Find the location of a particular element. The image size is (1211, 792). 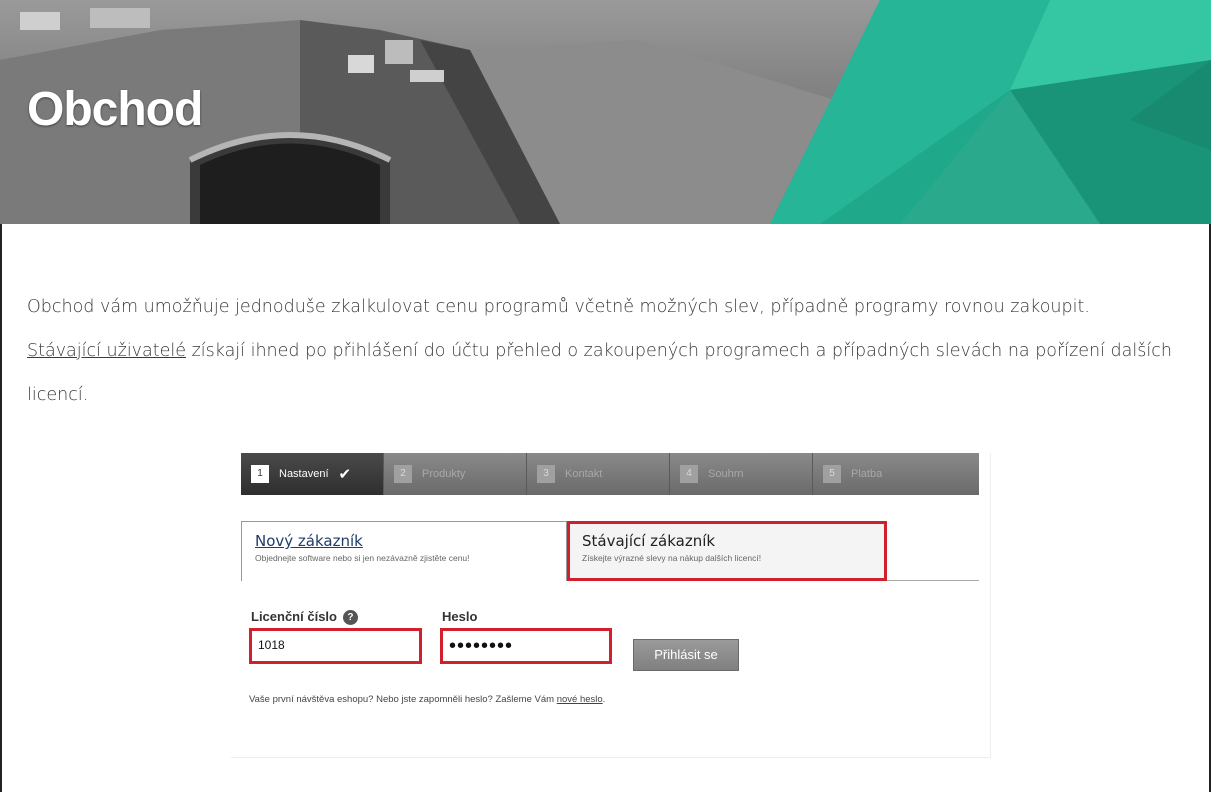

step-number: 1 is located at coordinates (260, 474).